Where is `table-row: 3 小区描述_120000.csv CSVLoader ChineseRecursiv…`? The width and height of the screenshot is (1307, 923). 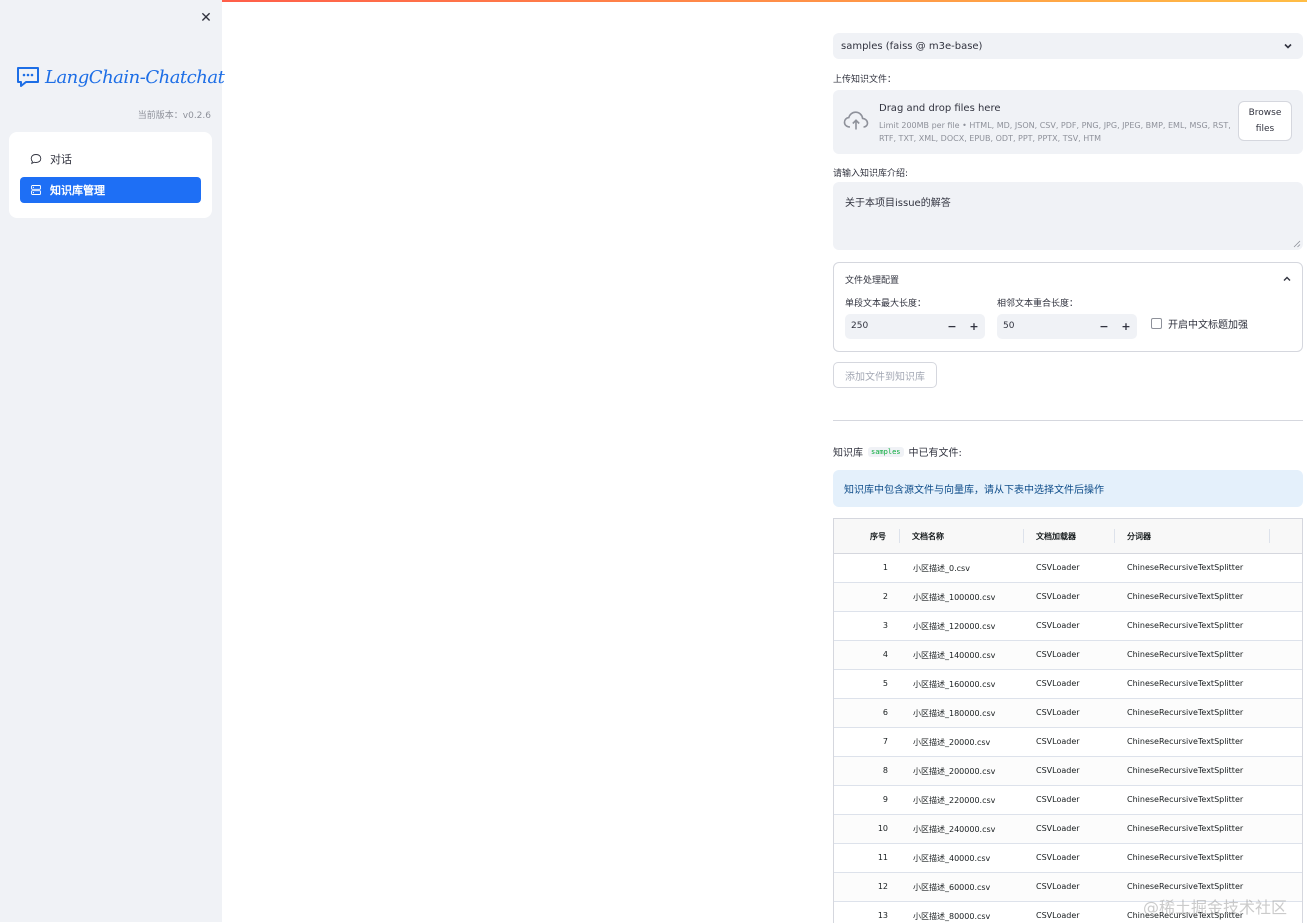 table-row: 3 小区描述_120000.csv CSVLoader ChineseRecursiv… is located at coordinates (1068, 626).